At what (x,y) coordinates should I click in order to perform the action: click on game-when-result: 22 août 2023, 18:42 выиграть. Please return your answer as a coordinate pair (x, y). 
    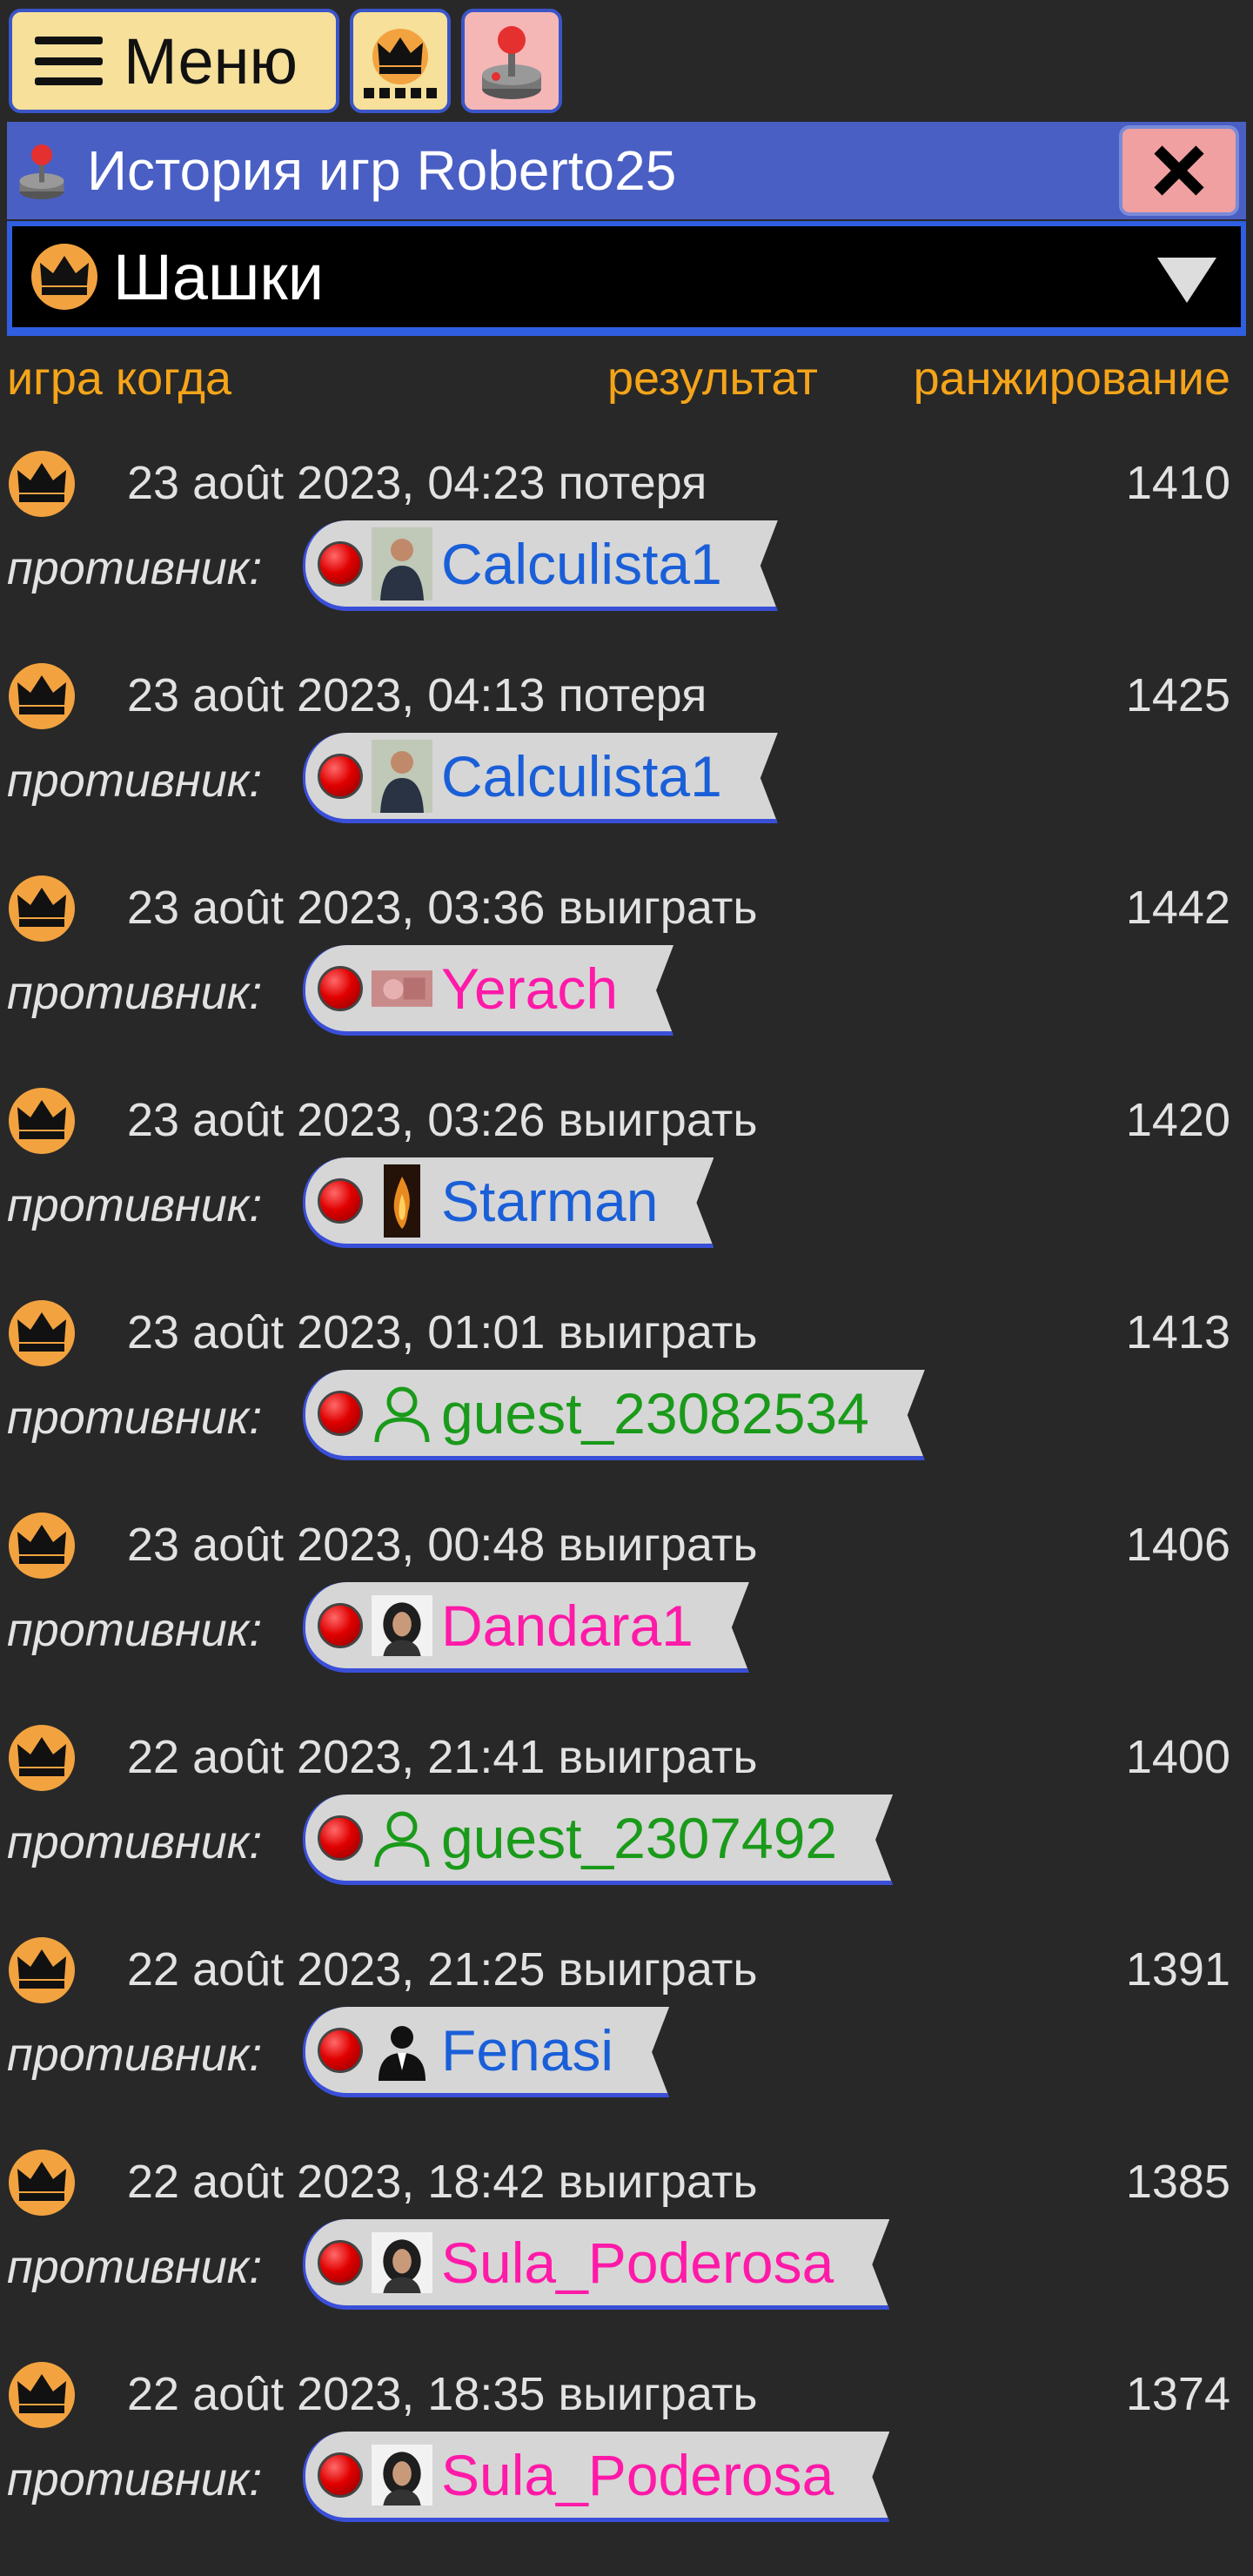
    Looking at the image, I should click on (442, 2182).